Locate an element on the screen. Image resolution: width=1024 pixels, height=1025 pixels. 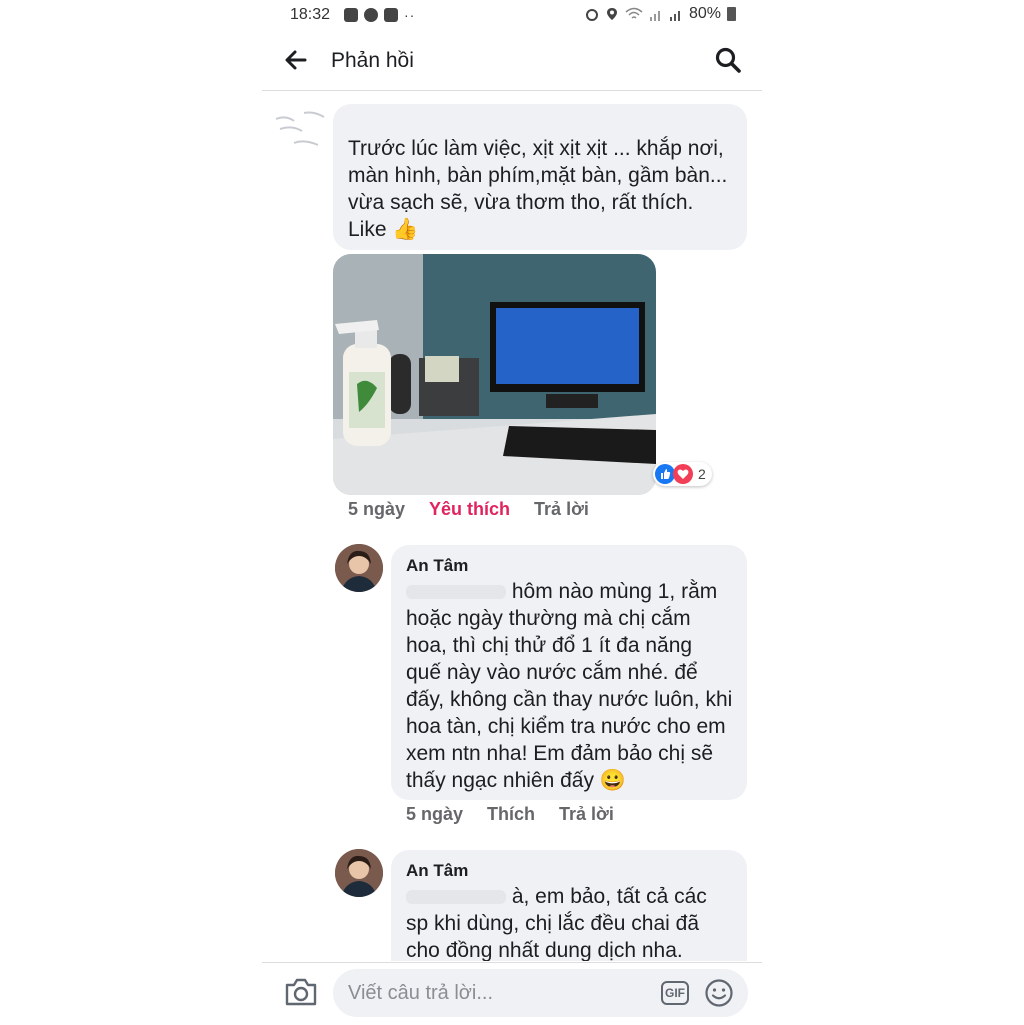
emoji-icon is located at coordinates (719, 993).